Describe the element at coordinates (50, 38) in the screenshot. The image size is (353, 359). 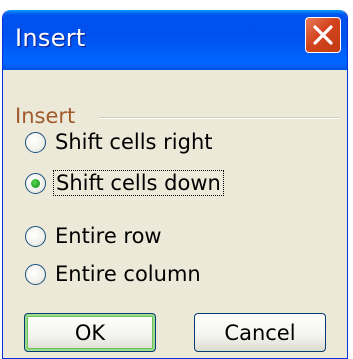
I see `dialog-title: Insert` at that location.